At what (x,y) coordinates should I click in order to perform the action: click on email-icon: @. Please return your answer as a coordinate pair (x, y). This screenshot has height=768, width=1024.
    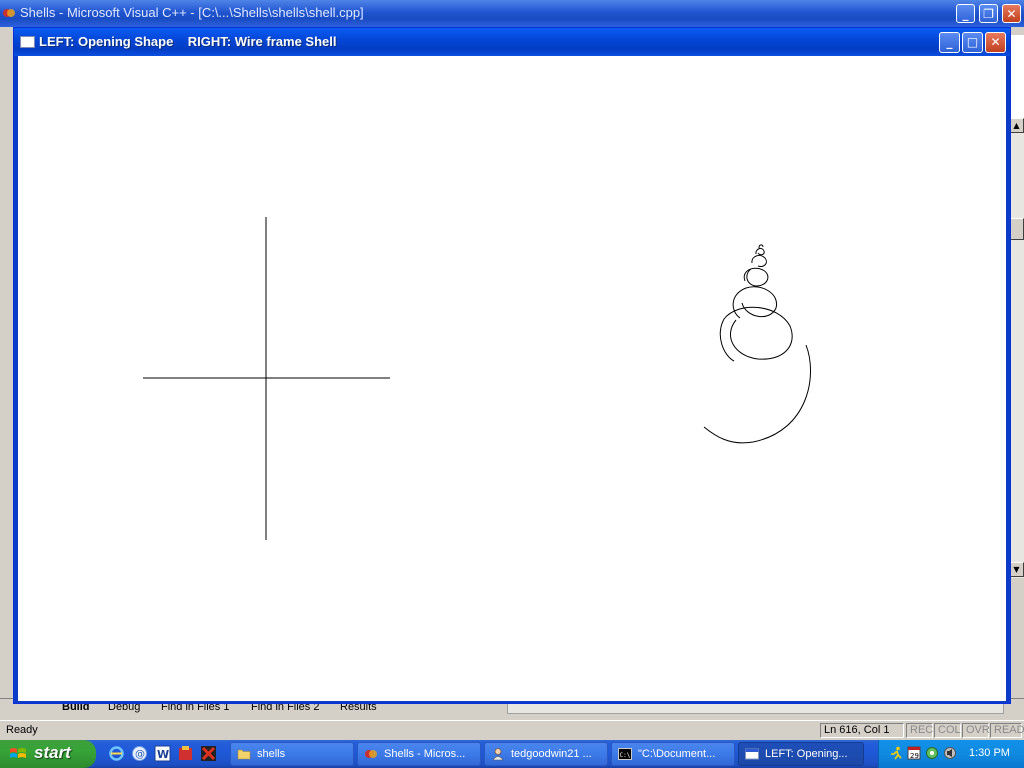
    Looking at the image, I should click on (139, 753).